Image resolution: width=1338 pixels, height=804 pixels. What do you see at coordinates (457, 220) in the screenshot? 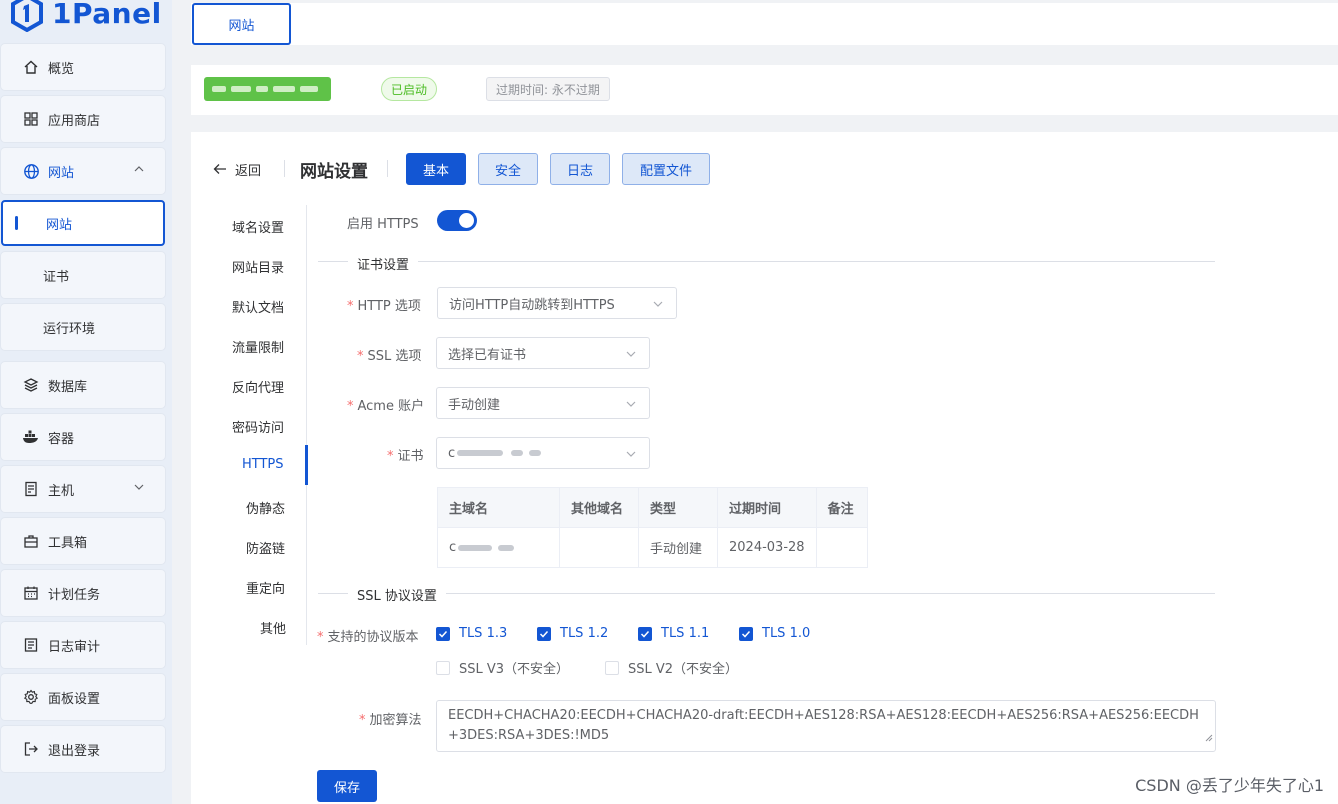
I see `enable-https-switch` at bounding box center [457, 220].